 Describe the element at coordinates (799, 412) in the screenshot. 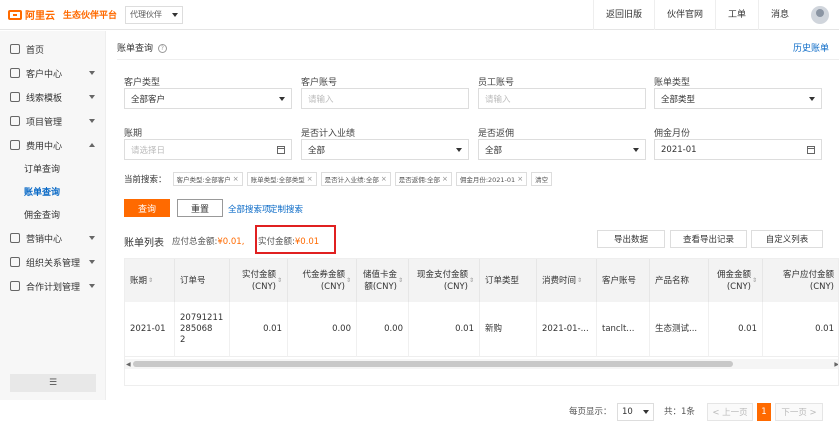

I see `next-page-button: 下一页 >` at that location.